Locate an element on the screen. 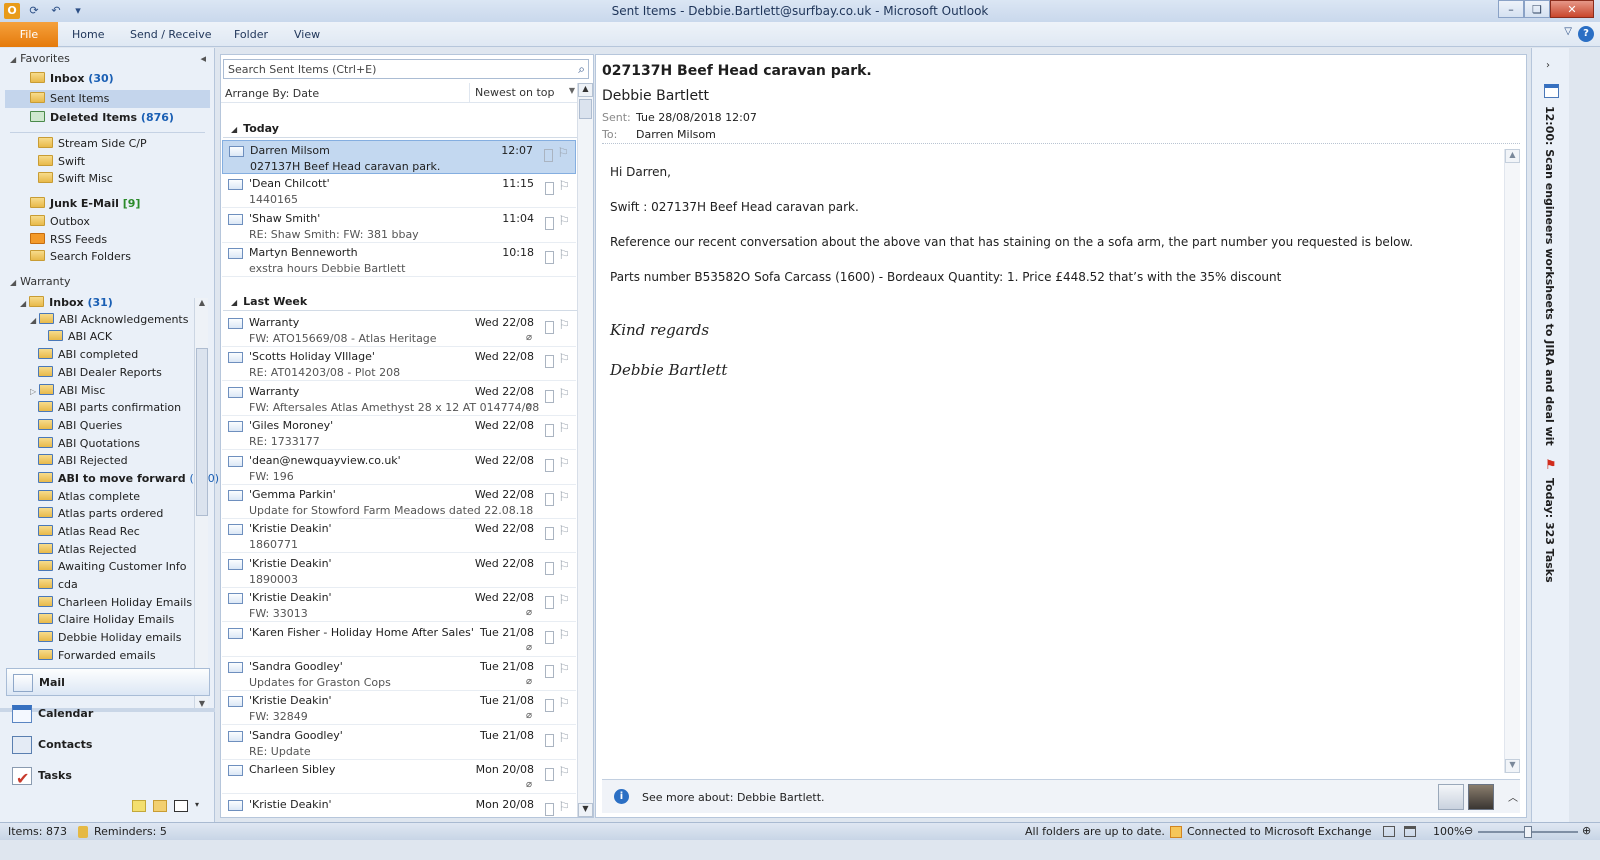 The image size is (1600, 860). arrange-by-button: Arrange By: Date is located at coordinates (272, 93).